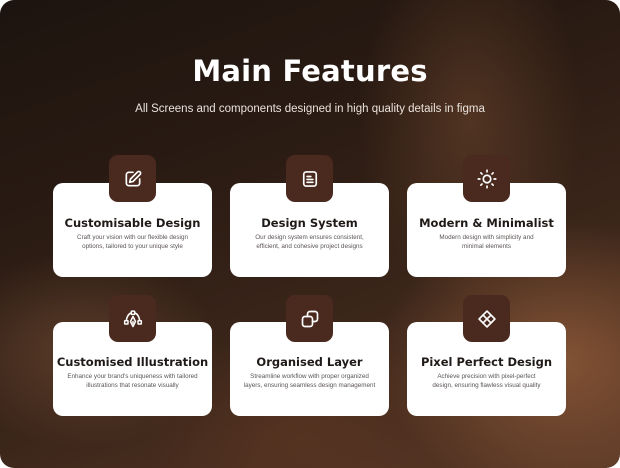  I want to click on document-icon, so click(309, 178).